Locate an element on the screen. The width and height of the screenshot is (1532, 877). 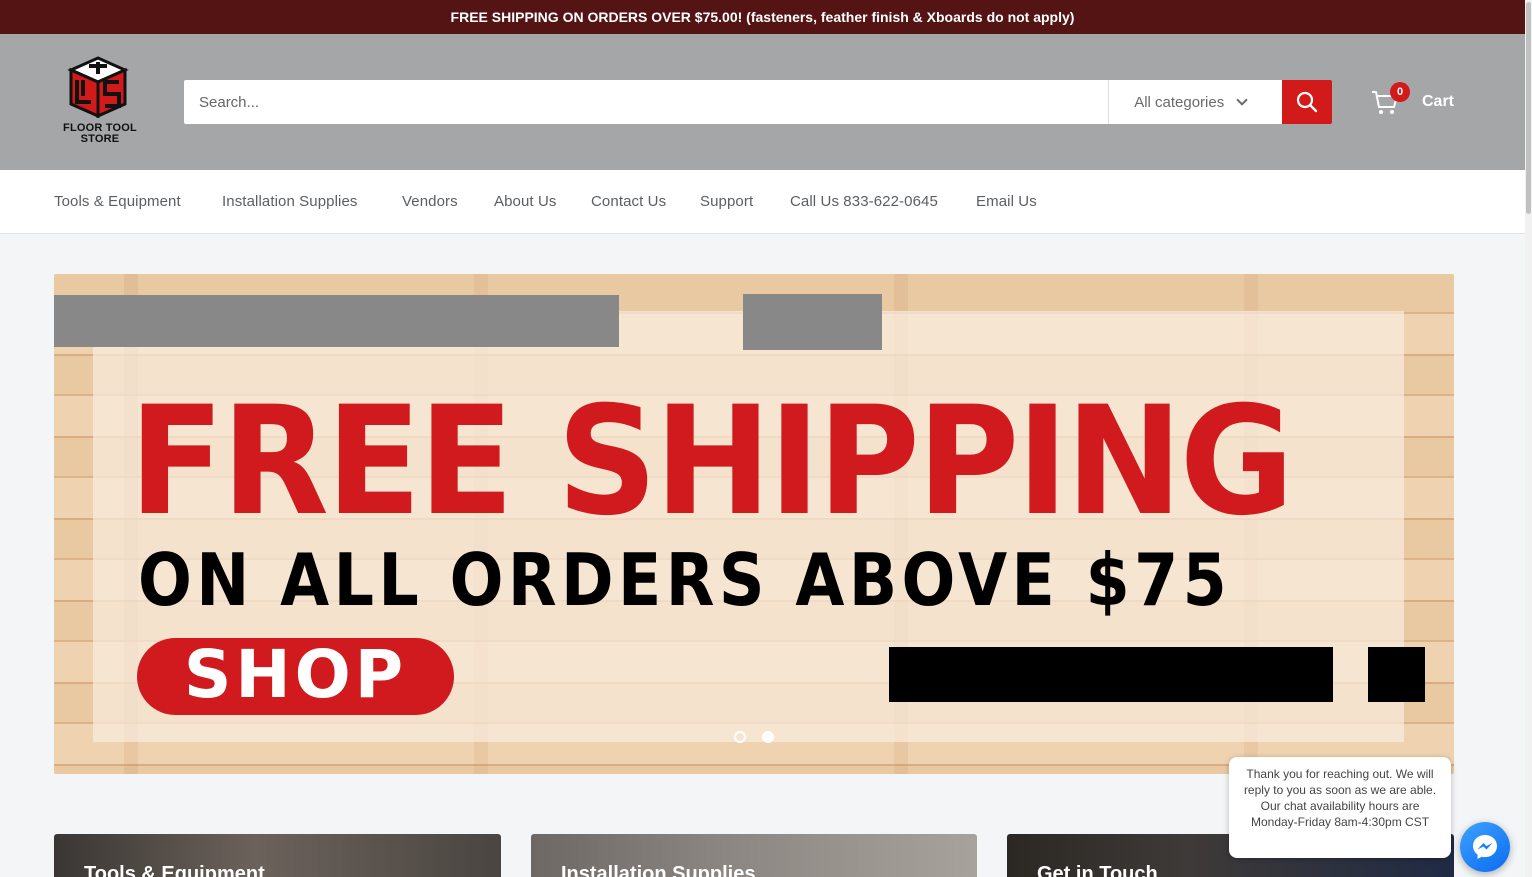
logo-text-line2: STORE is located at coordinates (100, 139).